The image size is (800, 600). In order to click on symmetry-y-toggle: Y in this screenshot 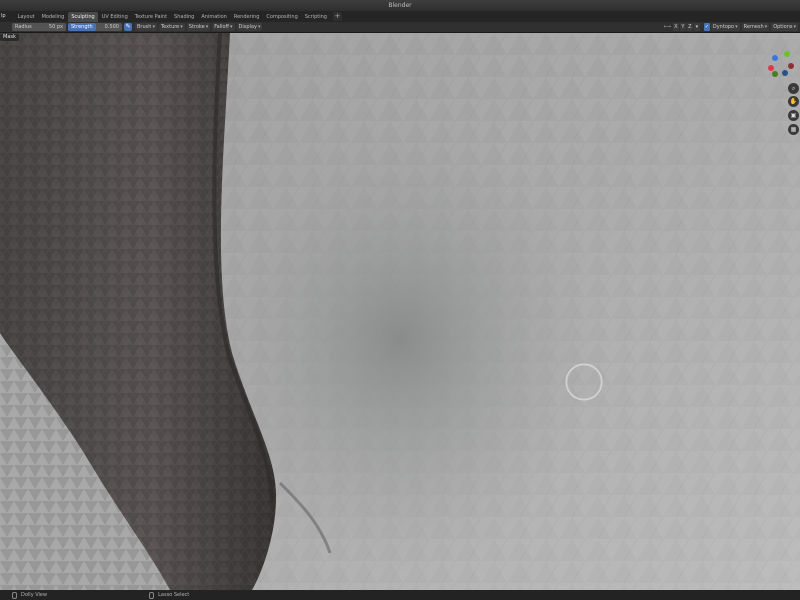, I will do `click(682, 27)`.